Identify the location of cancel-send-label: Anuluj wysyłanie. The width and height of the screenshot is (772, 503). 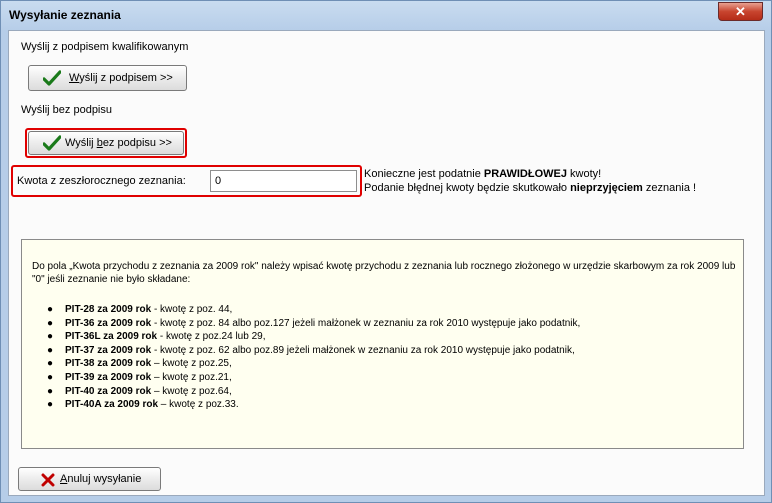
(101, 479).